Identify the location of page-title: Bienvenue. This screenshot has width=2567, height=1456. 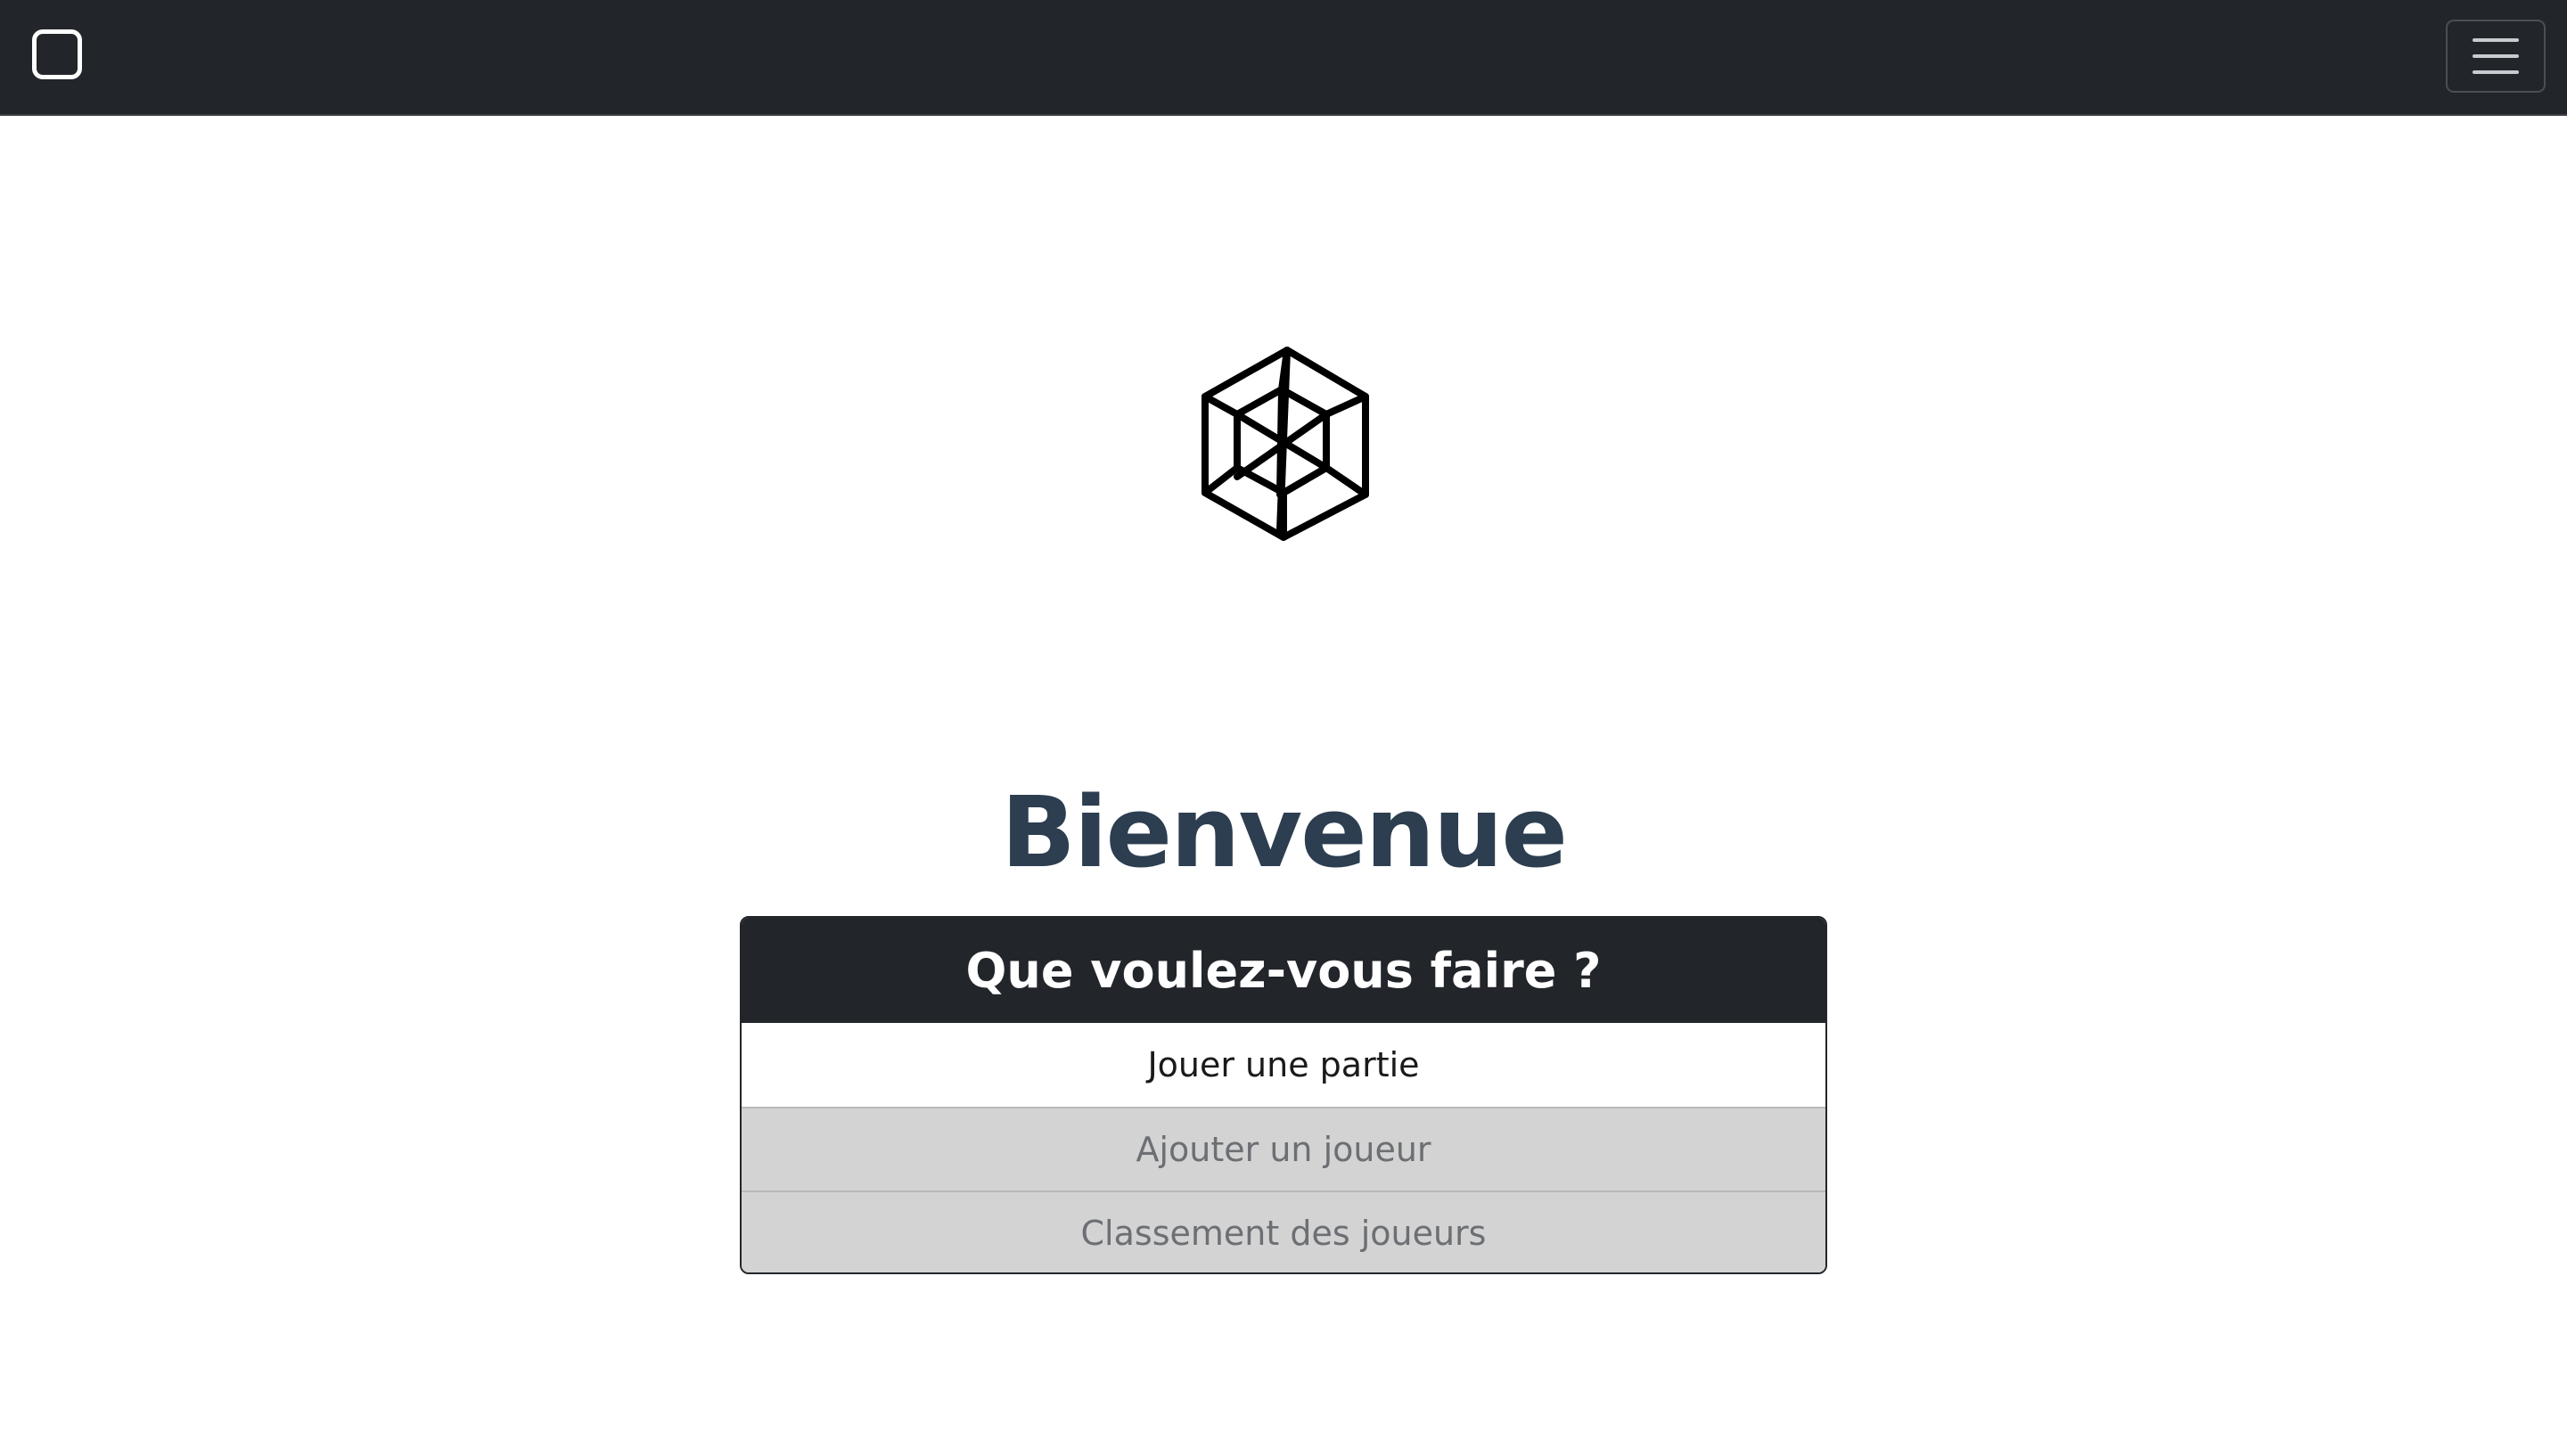
(1284, 832).